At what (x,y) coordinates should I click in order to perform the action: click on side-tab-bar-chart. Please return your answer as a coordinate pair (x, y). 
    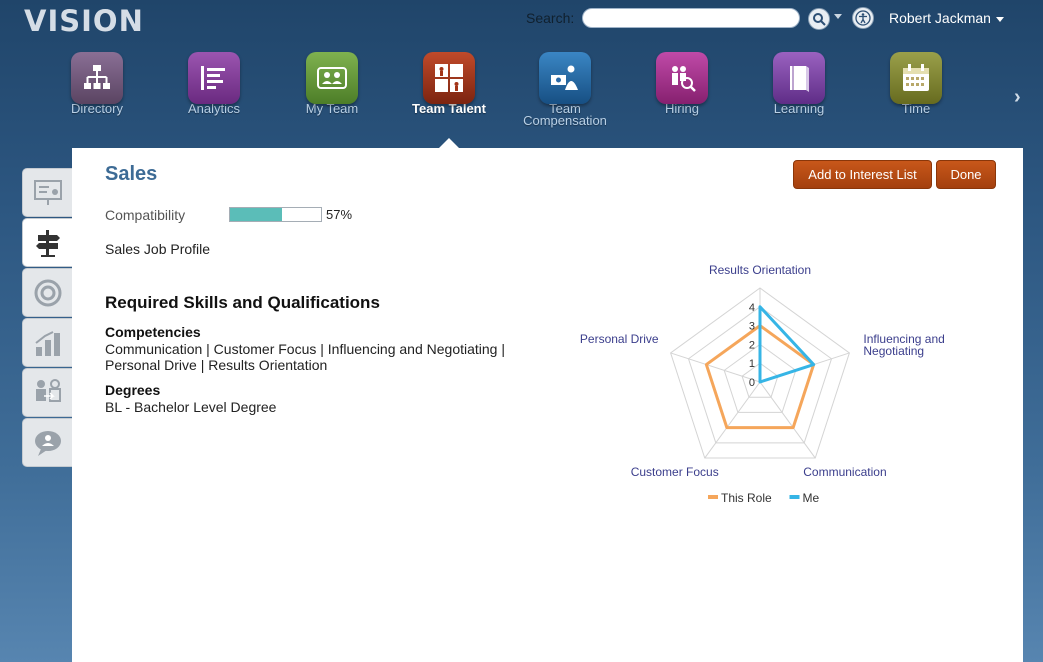
    Looking at the image, I should click on (47, 342).